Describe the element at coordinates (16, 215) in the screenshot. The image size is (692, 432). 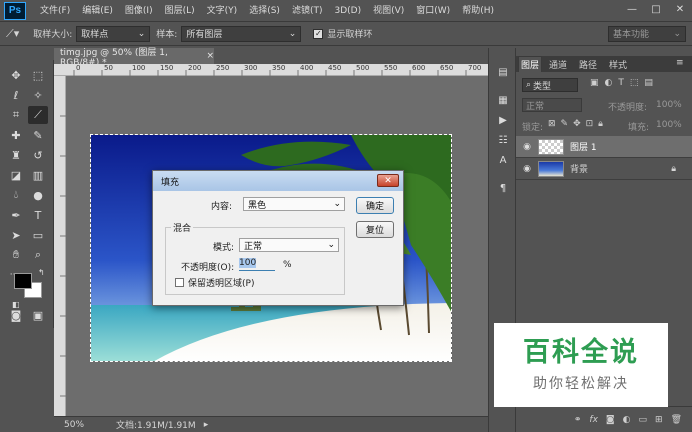
I see `pen-tool-icon: ✒` at that location.